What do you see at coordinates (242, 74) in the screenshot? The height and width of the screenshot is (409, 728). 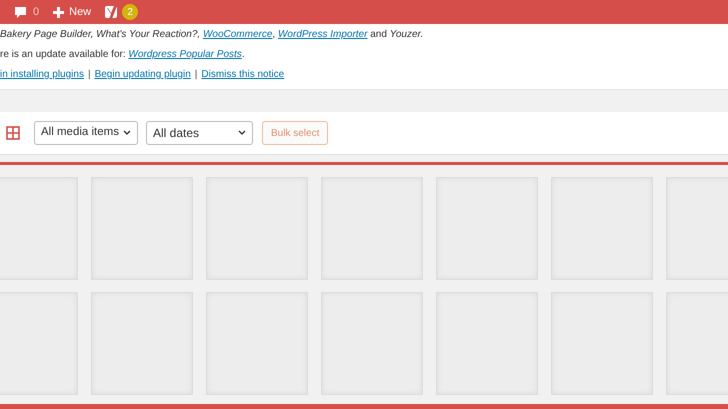 I see `notice-action-link: Dismiss this notice` at bounding box center [242, 74].